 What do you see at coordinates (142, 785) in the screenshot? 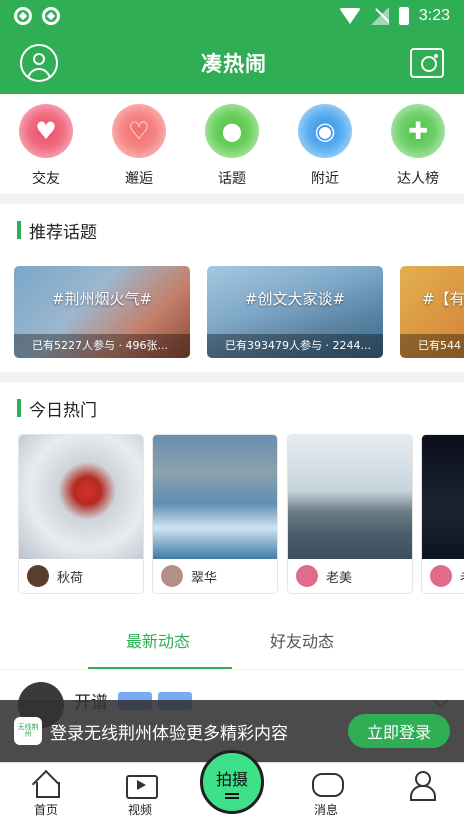
I see `video-icon` at bounding box center [142, 785].